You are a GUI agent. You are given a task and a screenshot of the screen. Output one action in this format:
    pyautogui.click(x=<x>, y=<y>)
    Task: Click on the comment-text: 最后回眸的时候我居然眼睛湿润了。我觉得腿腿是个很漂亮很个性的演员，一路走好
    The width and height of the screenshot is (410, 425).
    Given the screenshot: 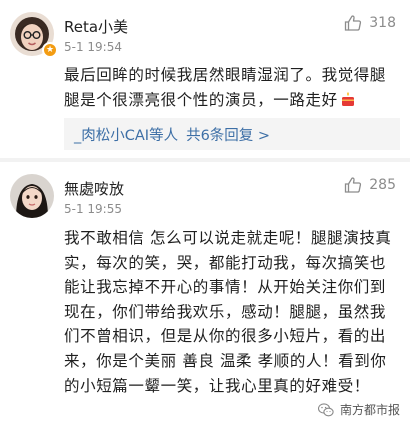 What is the action you would take?
    pyautogui.click(x=232, y=88)
    